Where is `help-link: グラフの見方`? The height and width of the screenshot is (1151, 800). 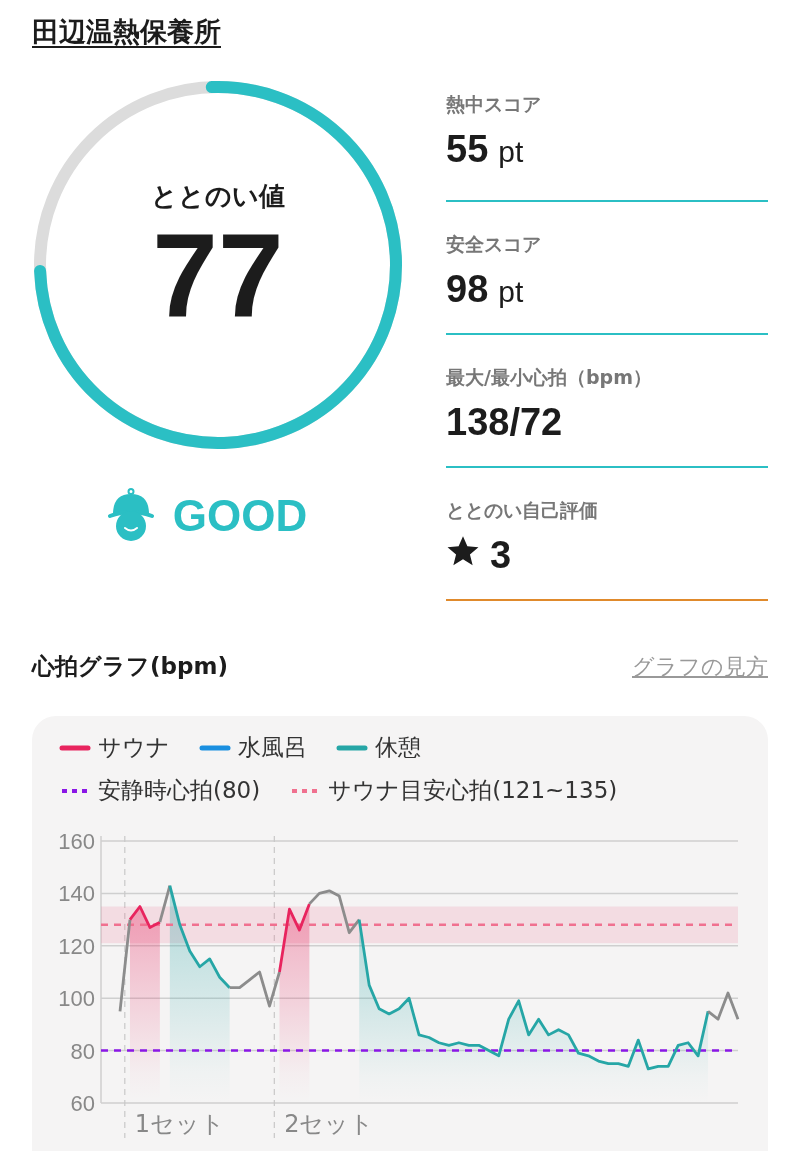 help-link: グラフの見方 is located at coordinates (700, 666).